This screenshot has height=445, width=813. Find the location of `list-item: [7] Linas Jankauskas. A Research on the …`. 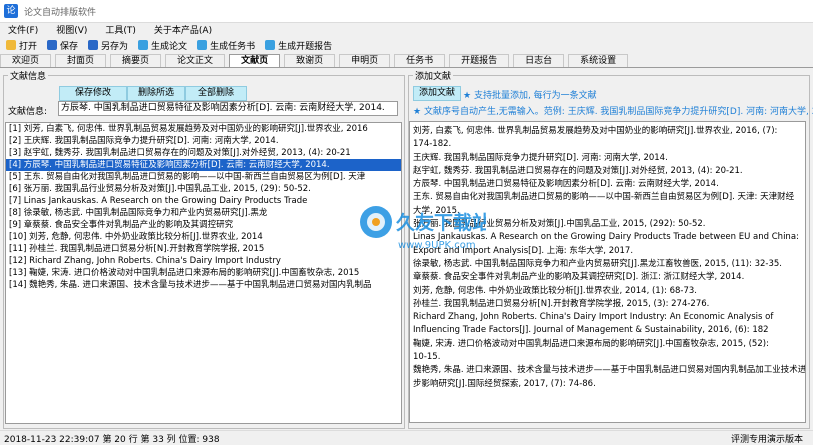

list-item: [7] Linas Jankauskas. A Research on the … is located at coordinates (203, 201).